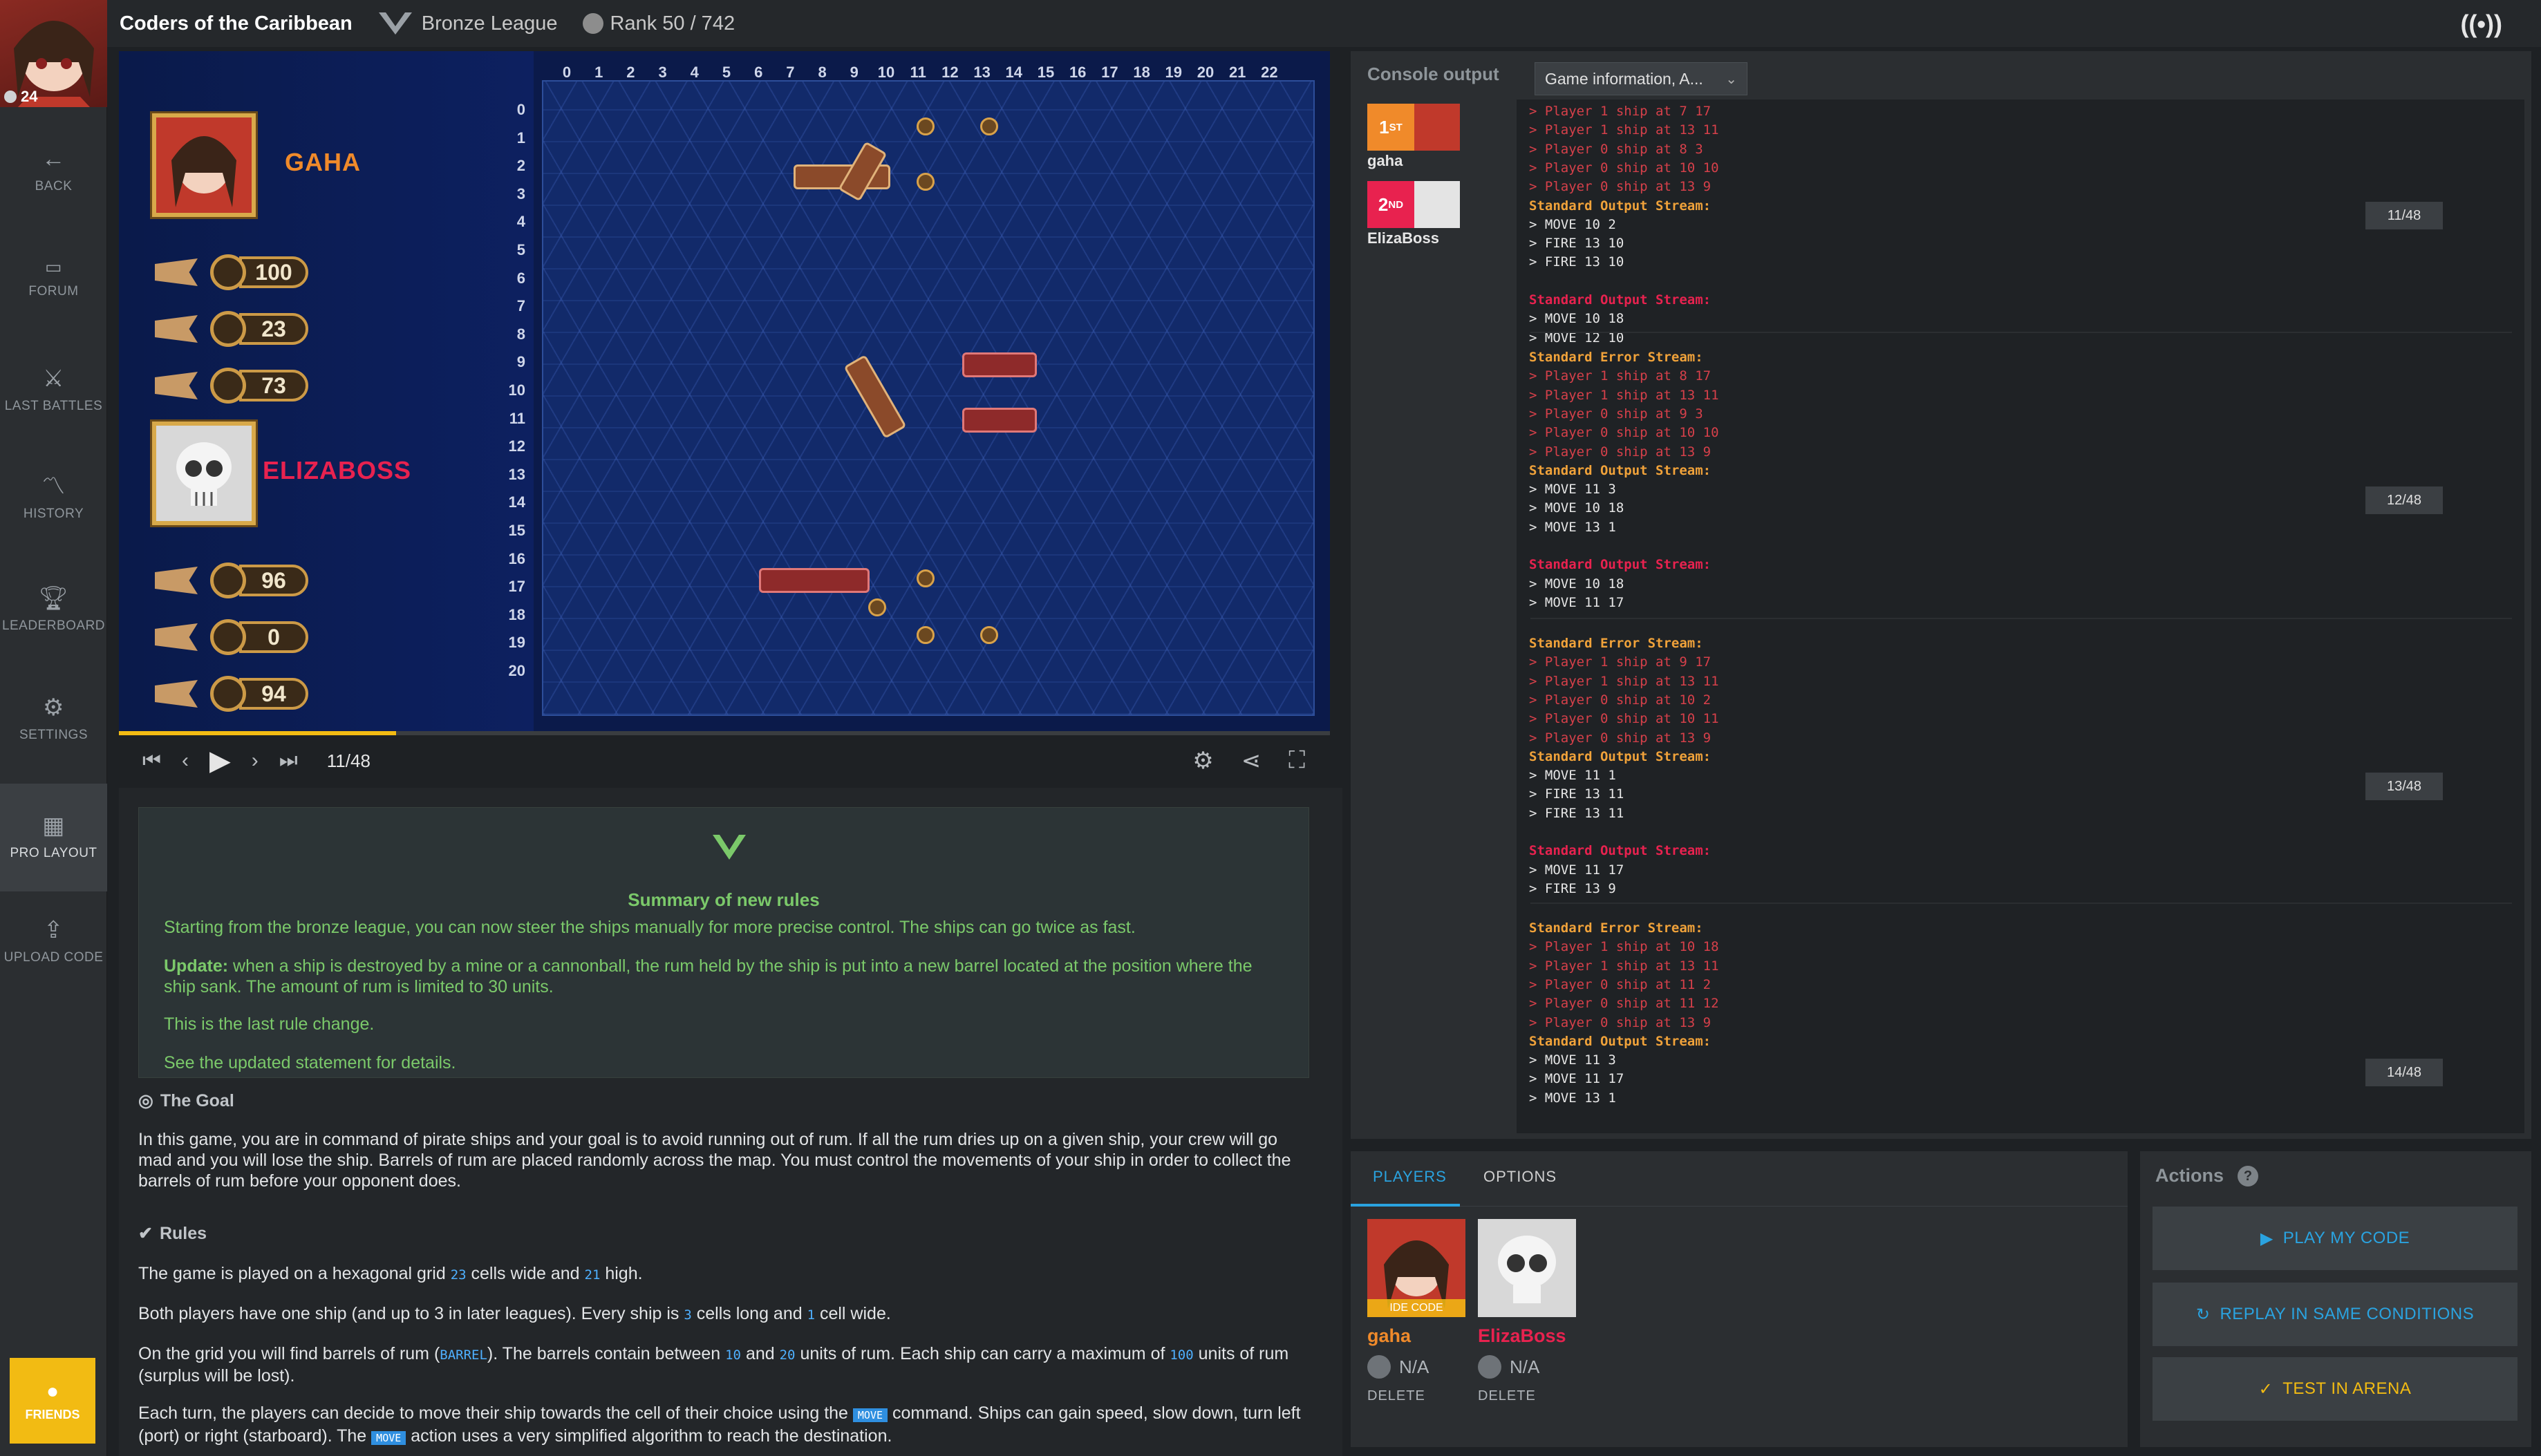 The image size is (2541, 1456). I want to click on grid-x-label: 10, so click(886, 72).